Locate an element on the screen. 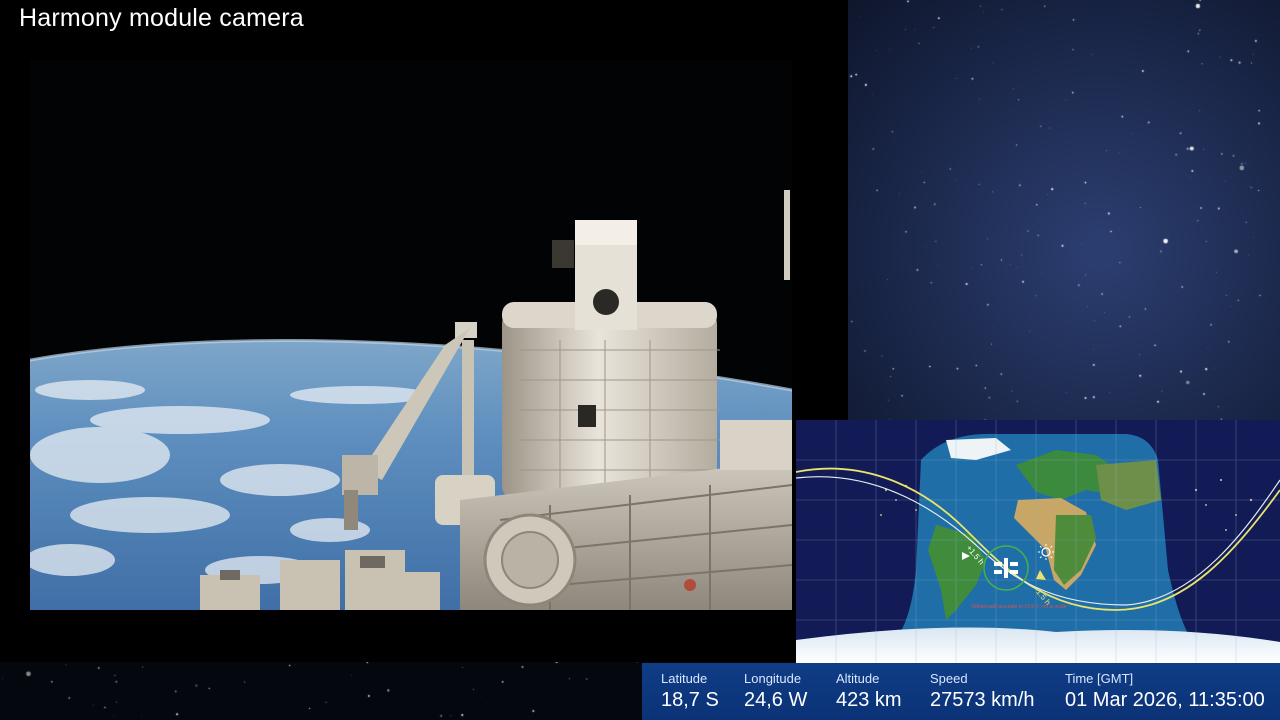 Image resolution: width=1280 pixels, height=720 pixels. time-block: Time [GMT] 01 Mar 2026, 11:35:00 is located at coordinates (1165, 691).